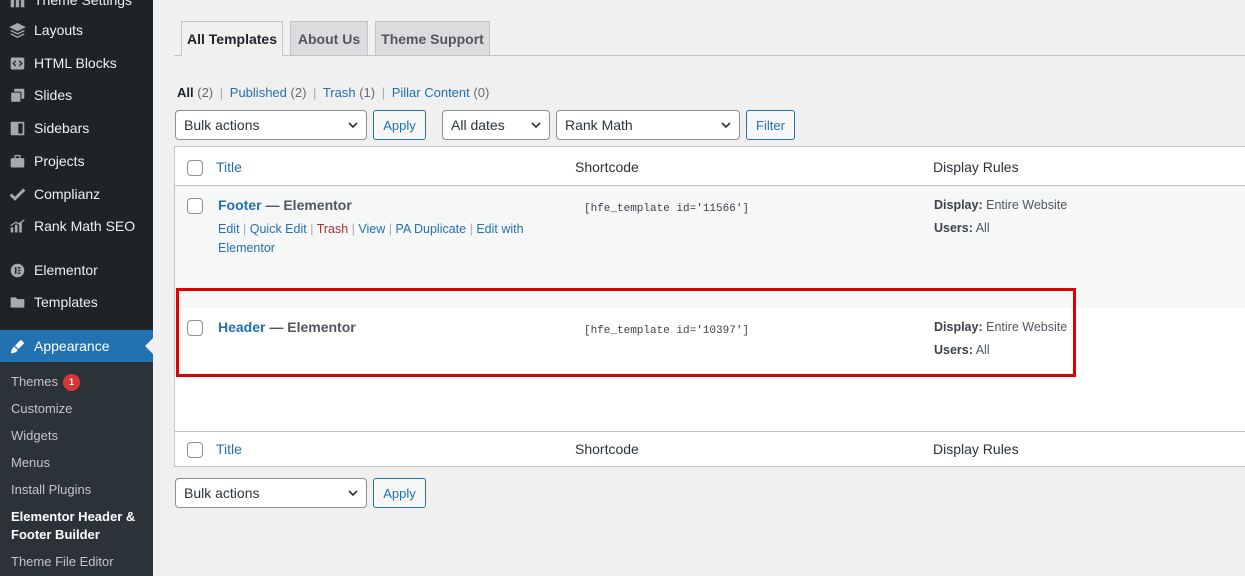 The image size is (1245, 576). I want to click on template-link-header: Header, so click(241, 327).